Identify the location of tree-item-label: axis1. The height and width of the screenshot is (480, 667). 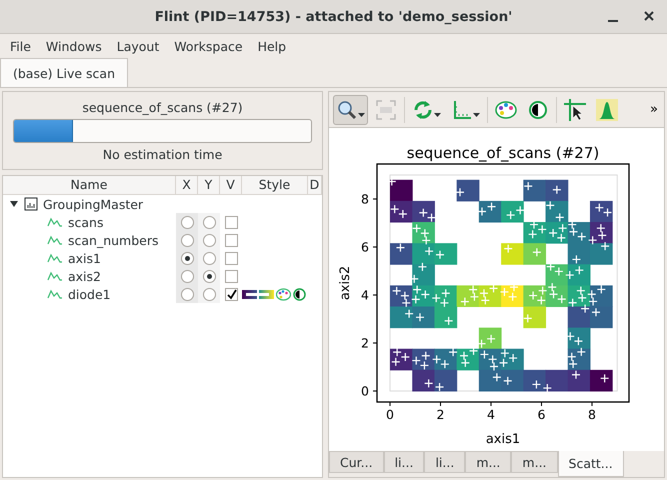
(84, 258).